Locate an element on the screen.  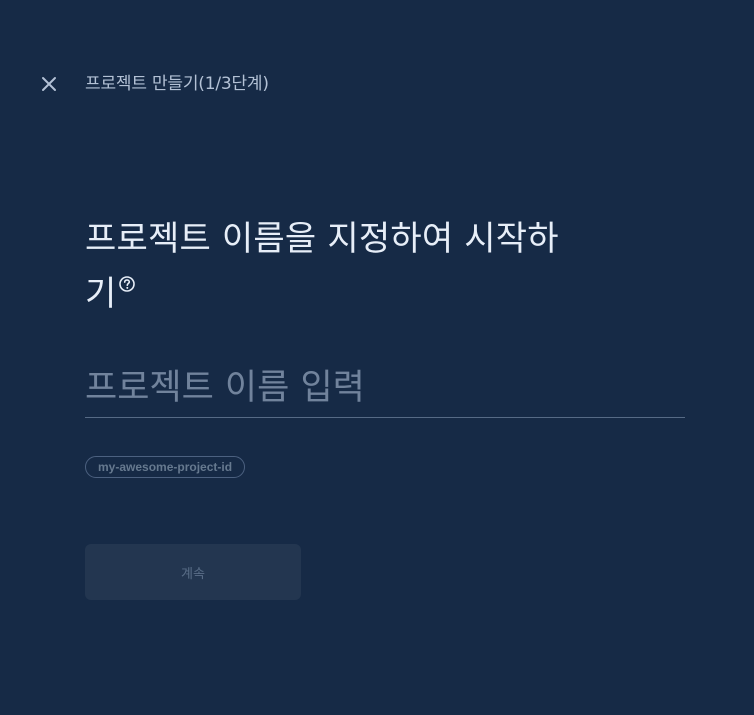
help-circle-icon is located at coordinates (127, 284).